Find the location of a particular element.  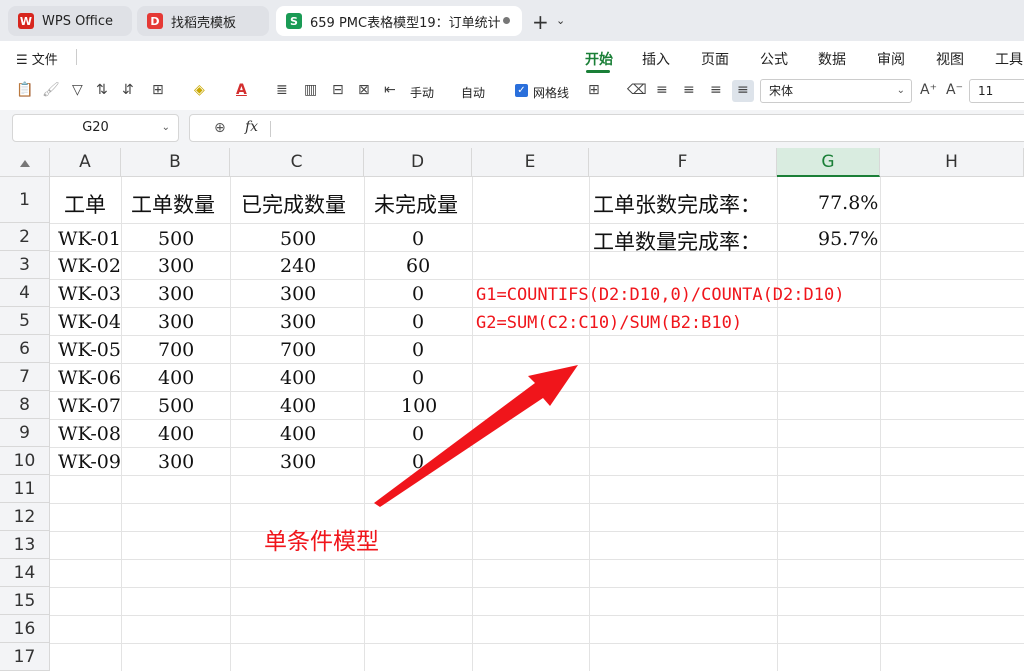

row-header-9: 9 is located at coordinates (25, 433).